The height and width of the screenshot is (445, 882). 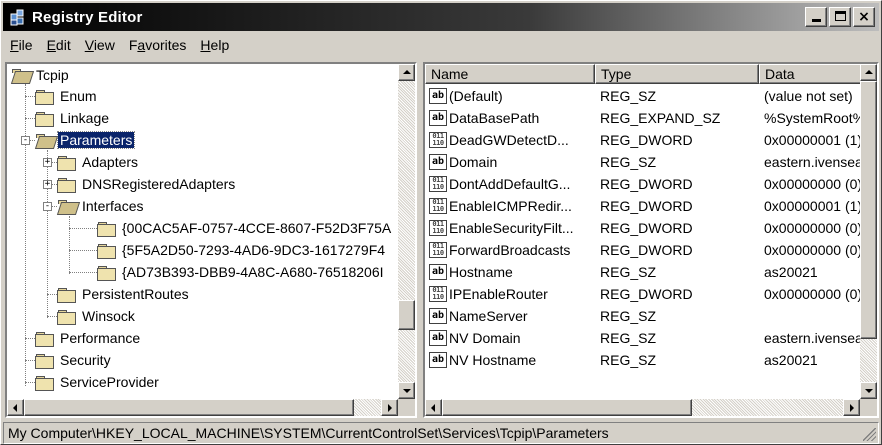 I want to click on left-arrow-icon, so click(x=433, y=408).